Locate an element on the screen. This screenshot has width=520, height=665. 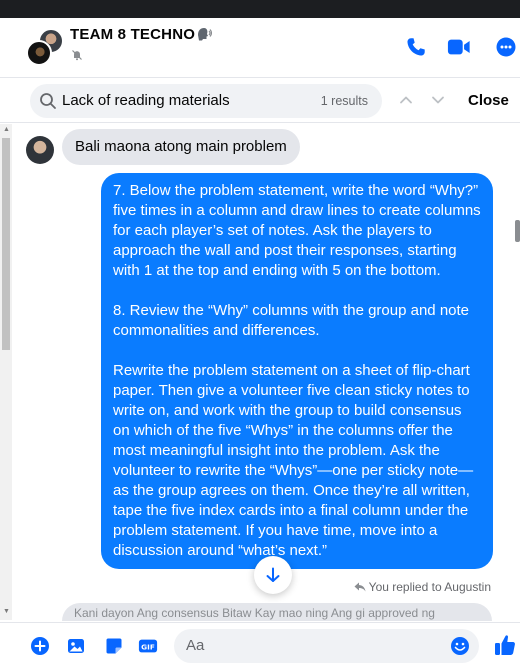
window-top-strip is located at coordinates (260, 9).